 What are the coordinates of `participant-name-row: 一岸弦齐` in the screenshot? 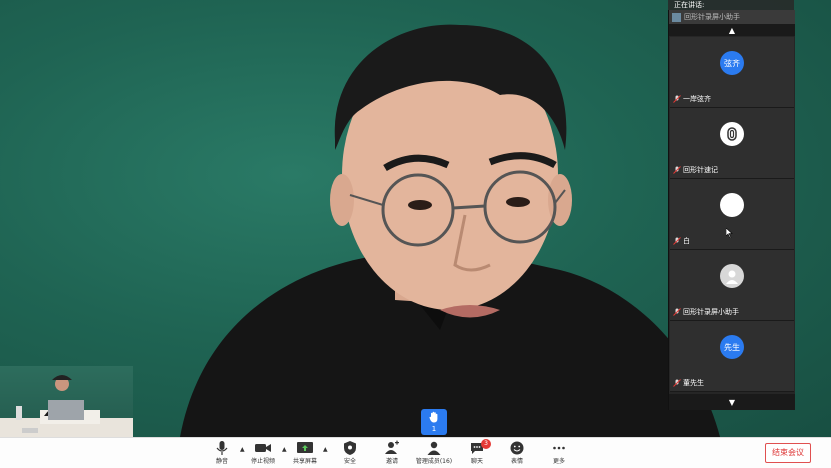 It's located at (692, 99).